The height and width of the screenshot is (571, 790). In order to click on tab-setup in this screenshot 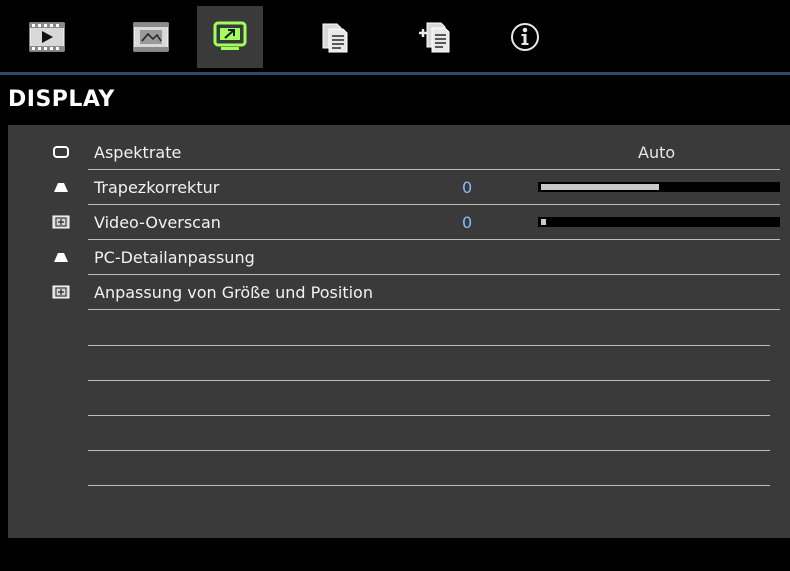, I will do `click(151, 37)`.